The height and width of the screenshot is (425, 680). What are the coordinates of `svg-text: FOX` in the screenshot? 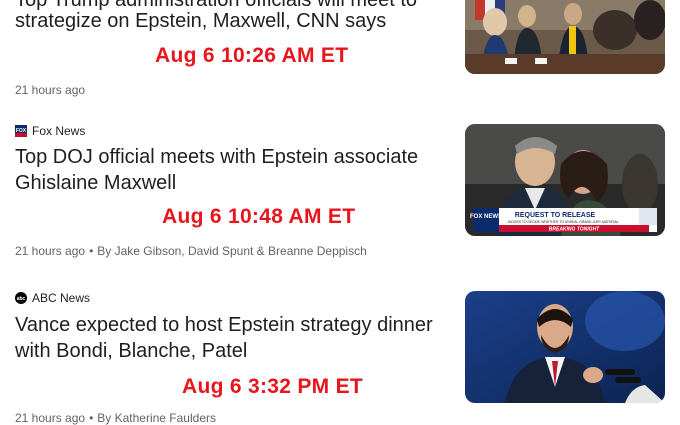 It's located at (21, 131).